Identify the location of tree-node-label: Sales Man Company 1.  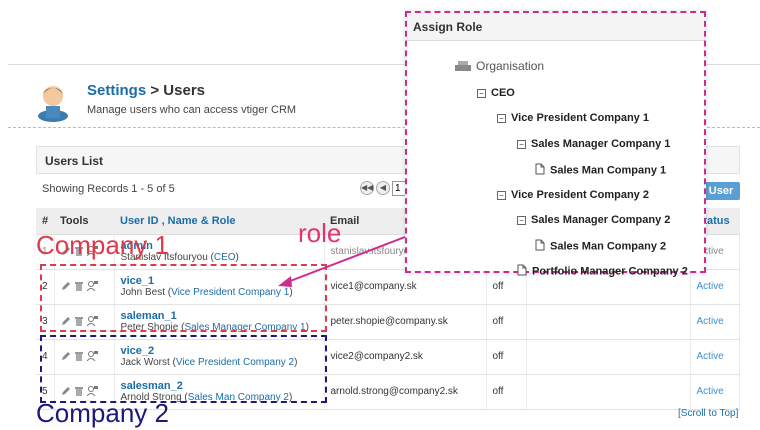
(608, 170).